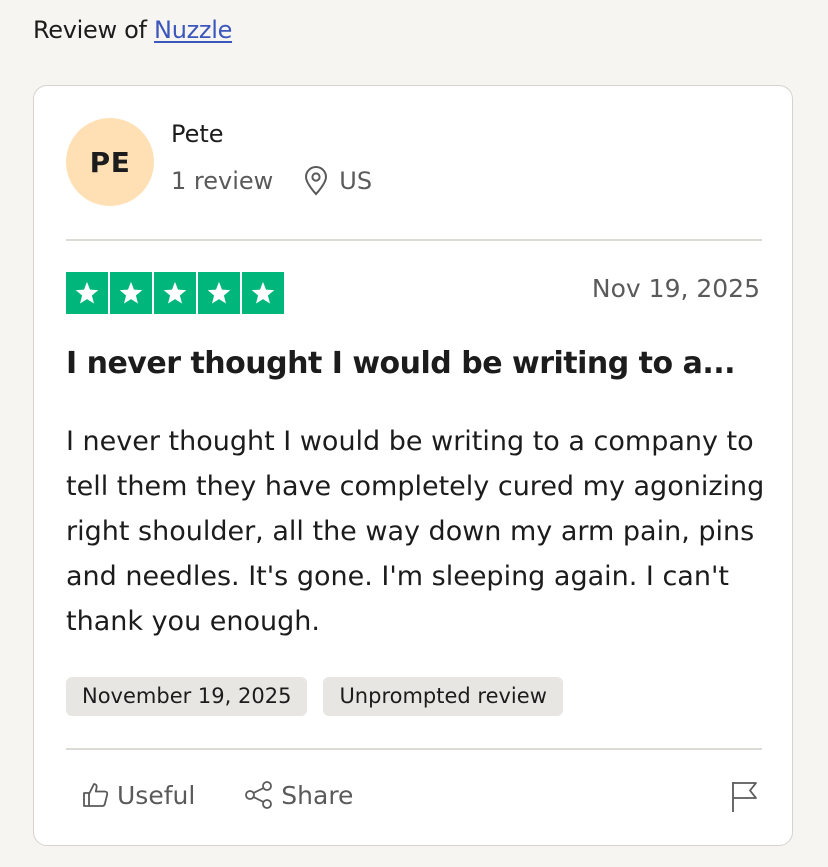  What do you see at coordinates (356, 181) in the screenshot?
I see `reviewer-country: US` at bounding box center [356, 181].